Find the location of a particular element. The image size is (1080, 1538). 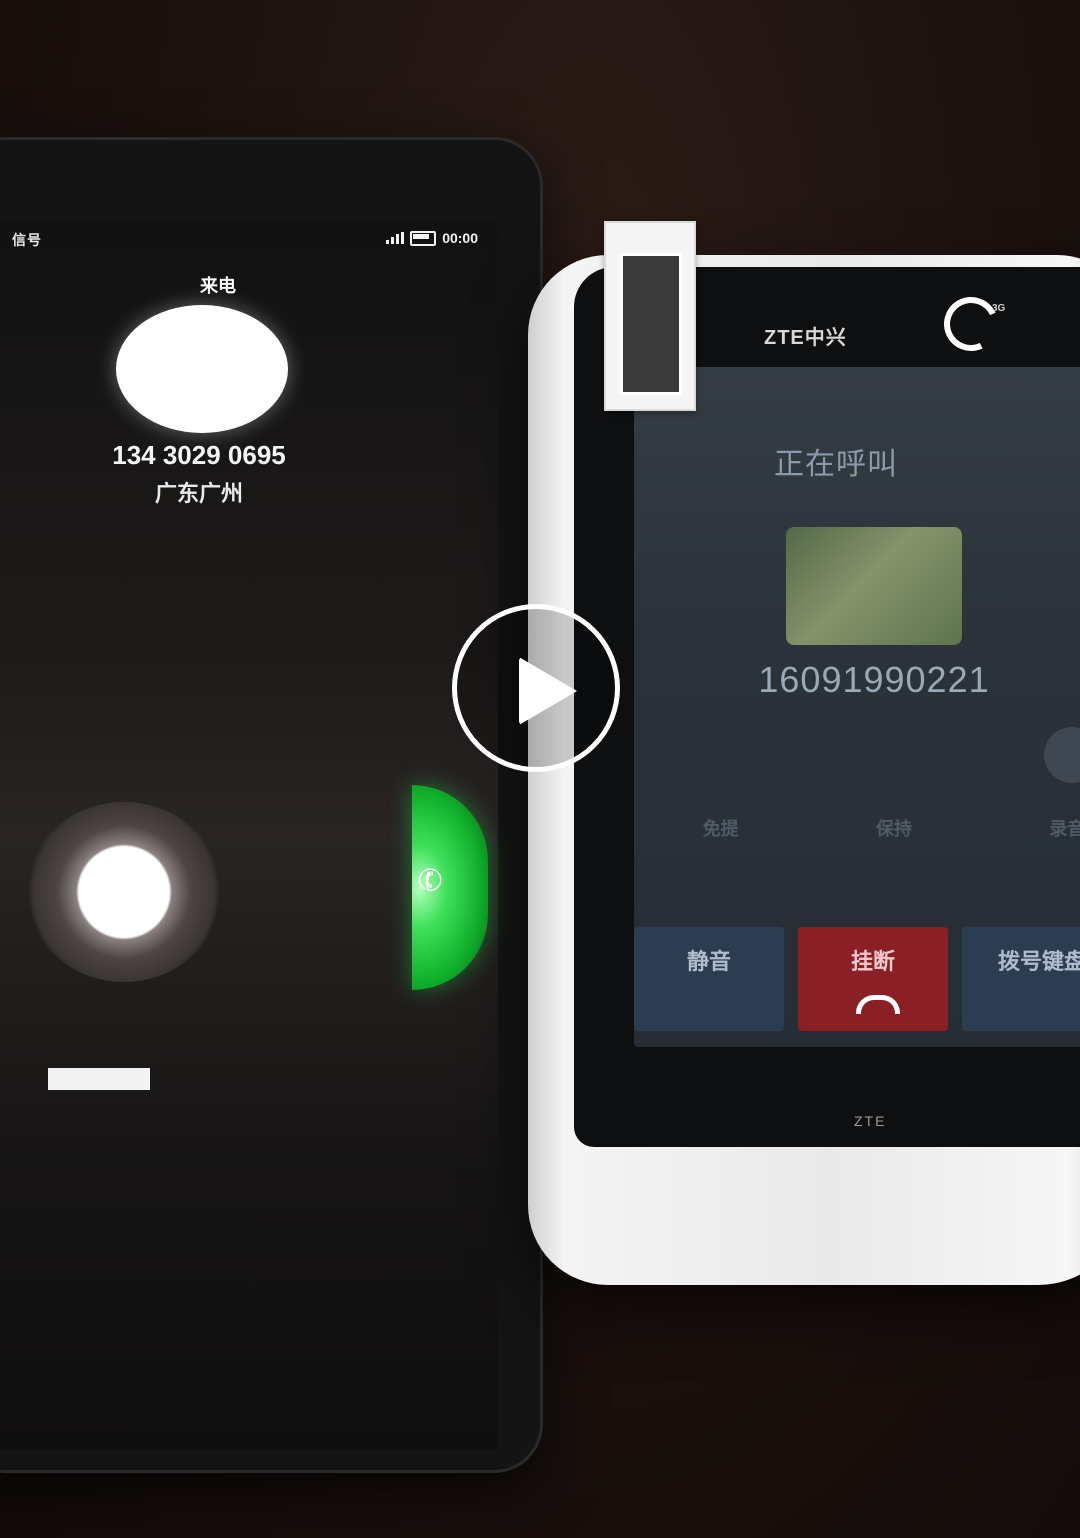

network-badge: 3G is located at coordinates (999, 308).